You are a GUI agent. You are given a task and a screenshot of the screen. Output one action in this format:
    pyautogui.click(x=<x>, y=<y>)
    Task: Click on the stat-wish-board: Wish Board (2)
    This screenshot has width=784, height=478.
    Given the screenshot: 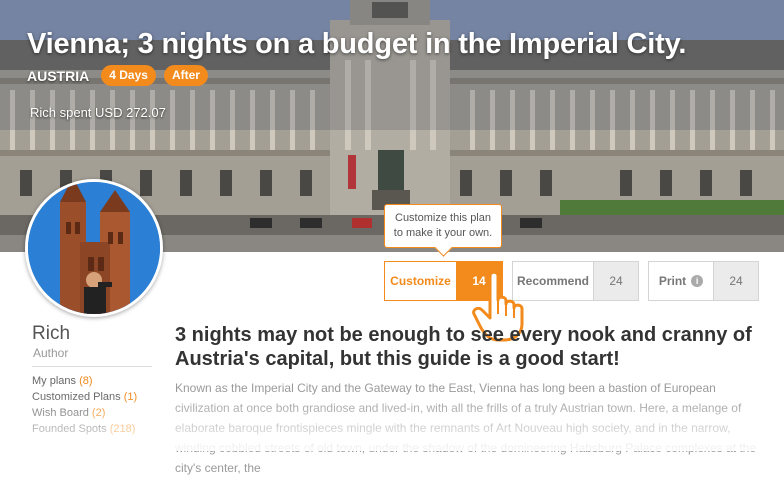 What is the action you would take?
    pyautogui.click(x=84, y=413)
    